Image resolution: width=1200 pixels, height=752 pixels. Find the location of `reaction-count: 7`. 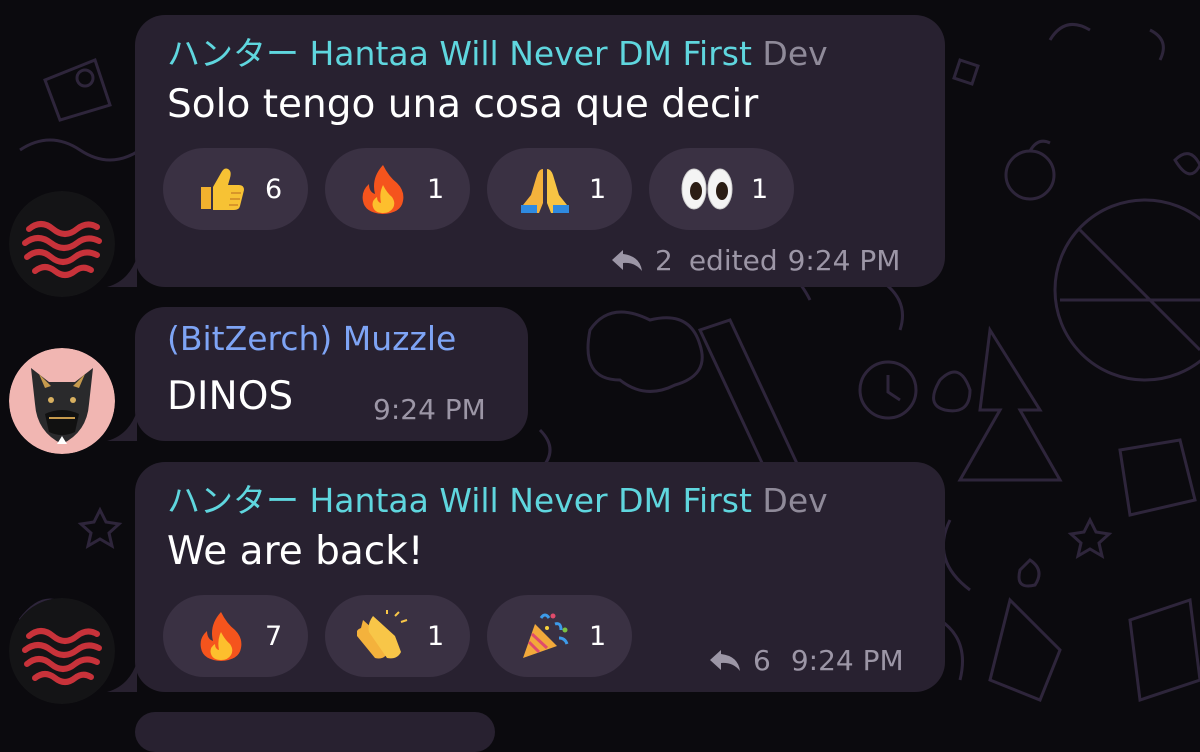

reaction-count: 7 is located at coordinates (274, 636).